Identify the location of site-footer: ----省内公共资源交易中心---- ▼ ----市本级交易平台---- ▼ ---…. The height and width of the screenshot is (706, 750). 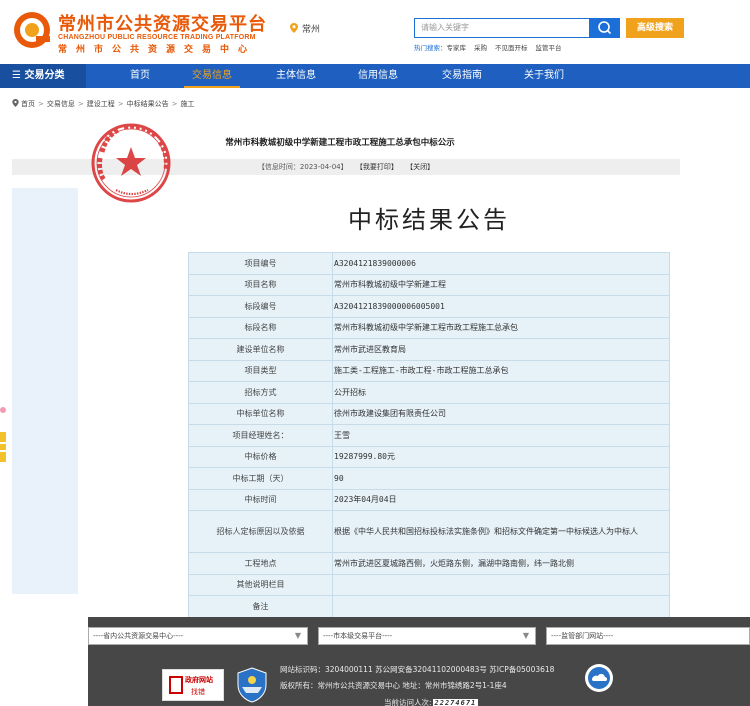
(419, 661).